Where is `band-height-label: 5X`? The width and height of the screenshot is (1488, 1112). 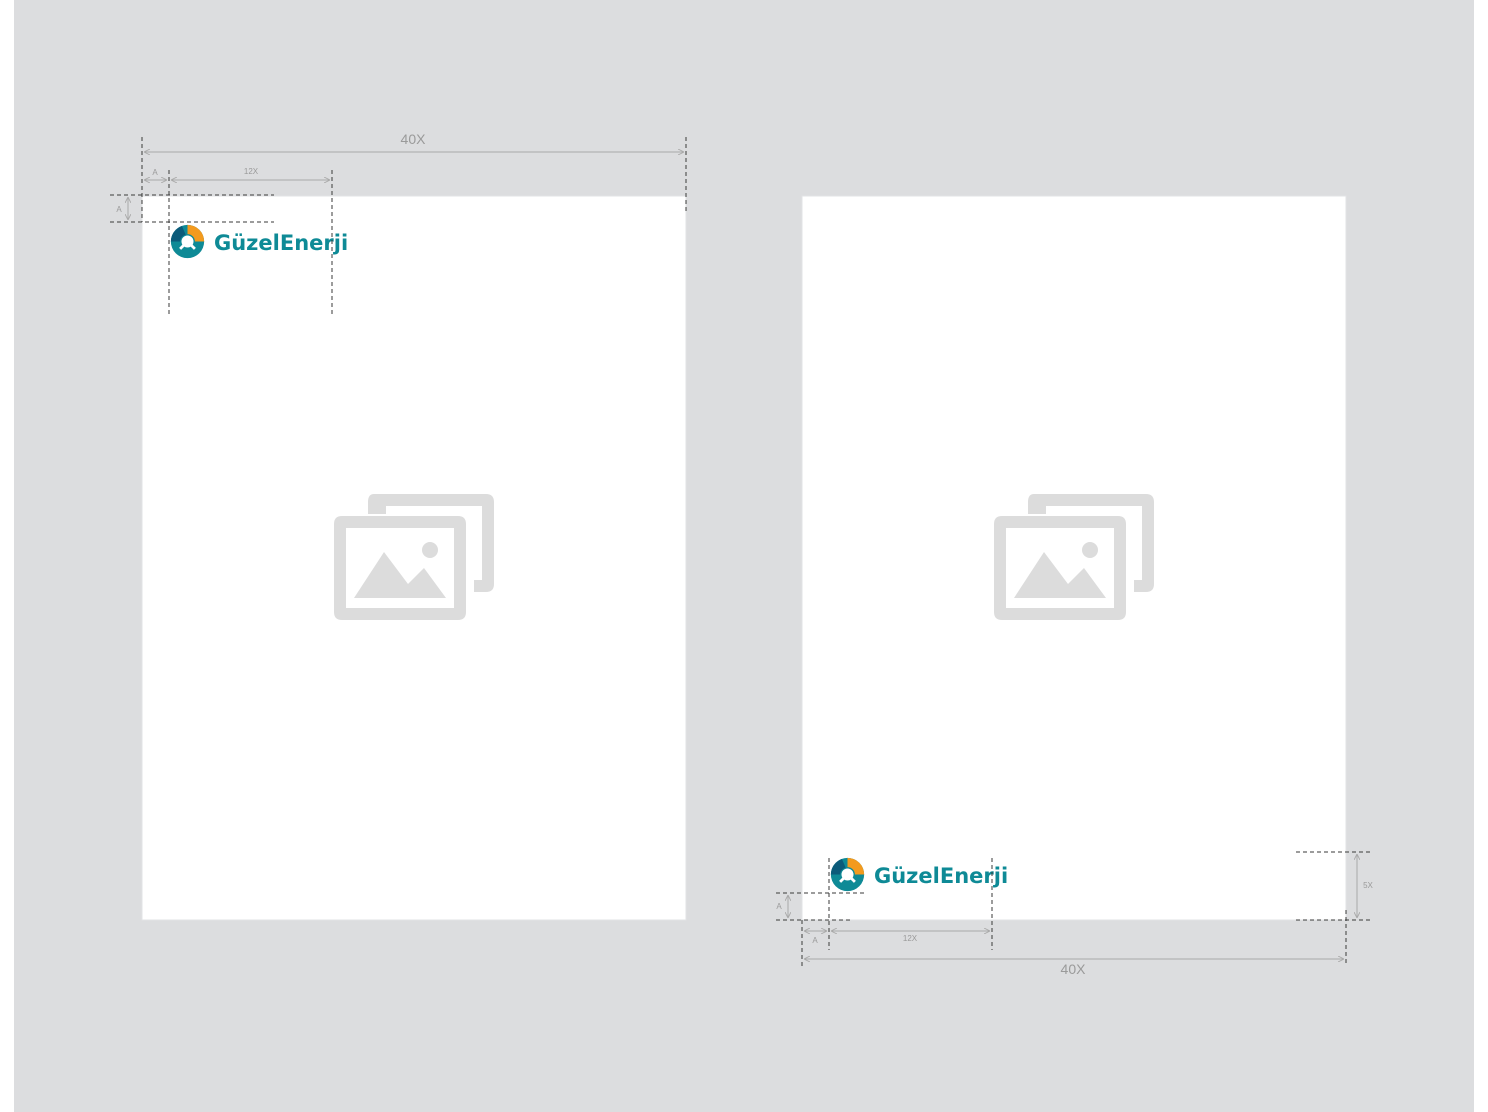
band-height-label: 5X is located at coordinates (1368, 885).